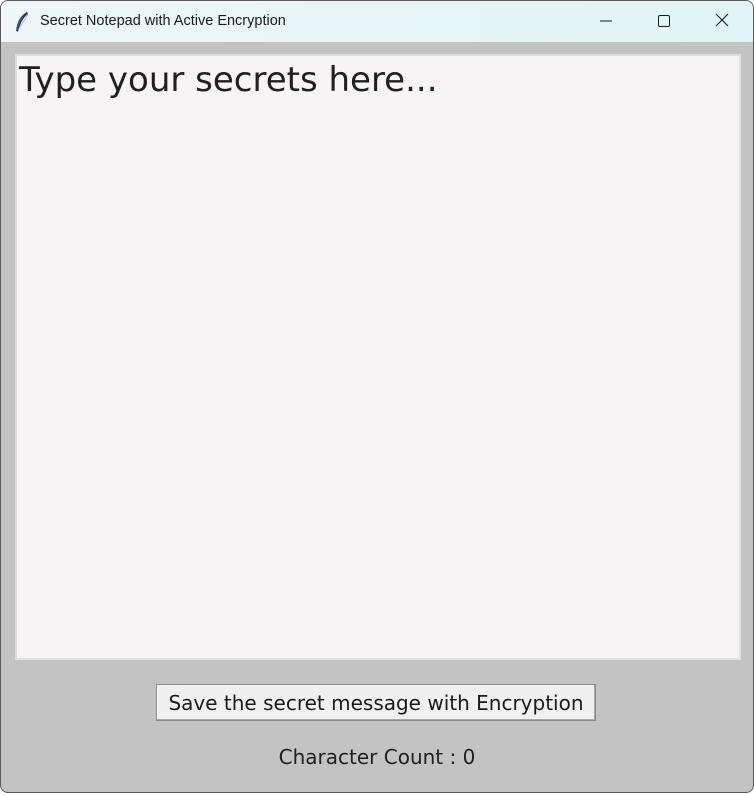  I want to click on minimize-button, so click(606, 21).